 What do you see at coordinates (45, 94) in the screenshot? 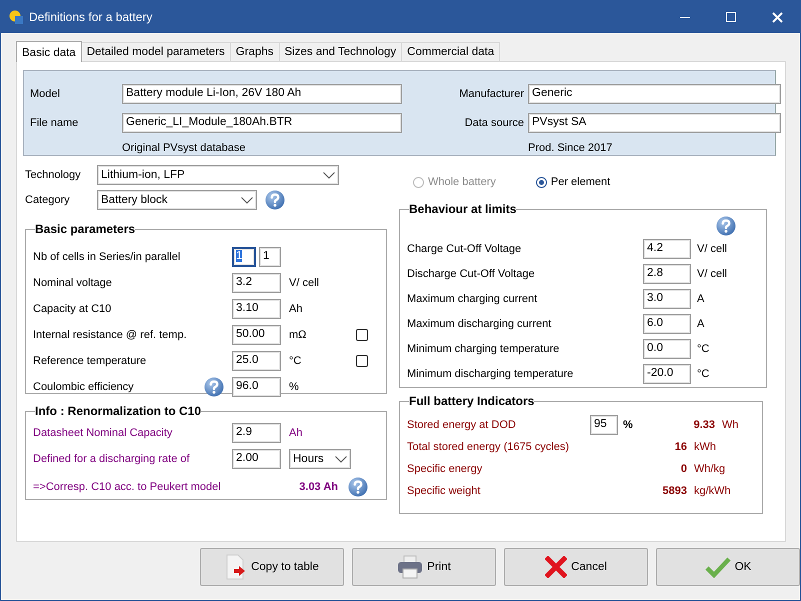
I see `field-label: Model` at bounding box center [45, 94].